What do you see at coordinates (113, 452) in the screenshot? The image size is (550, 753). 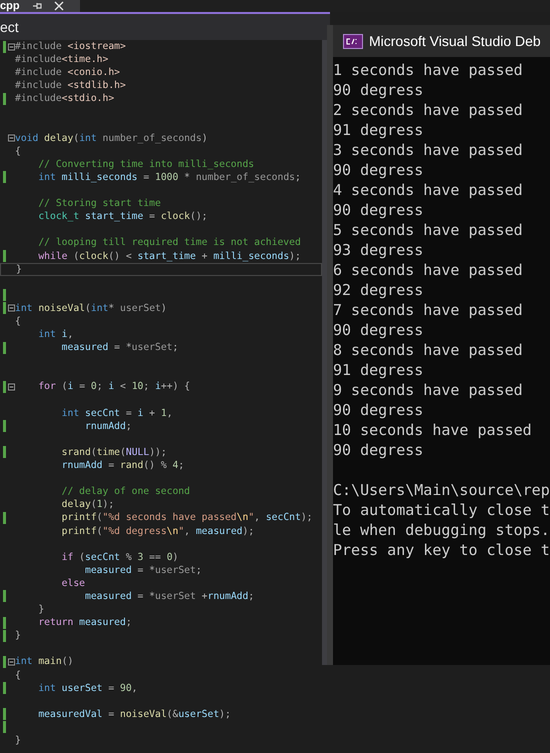 I see `code-line: srand(time(NULL));` at bounding box center [113, 452].